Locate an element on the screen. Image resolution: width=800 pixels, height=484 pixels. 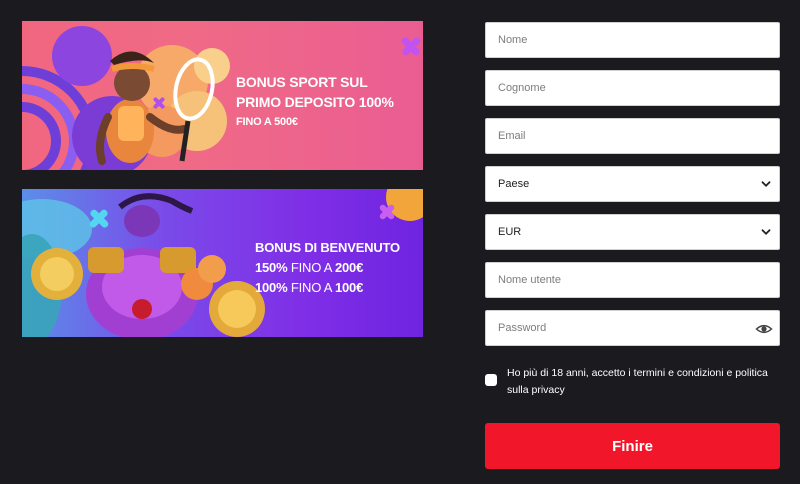
username-input is located at coordinates (632, 280).